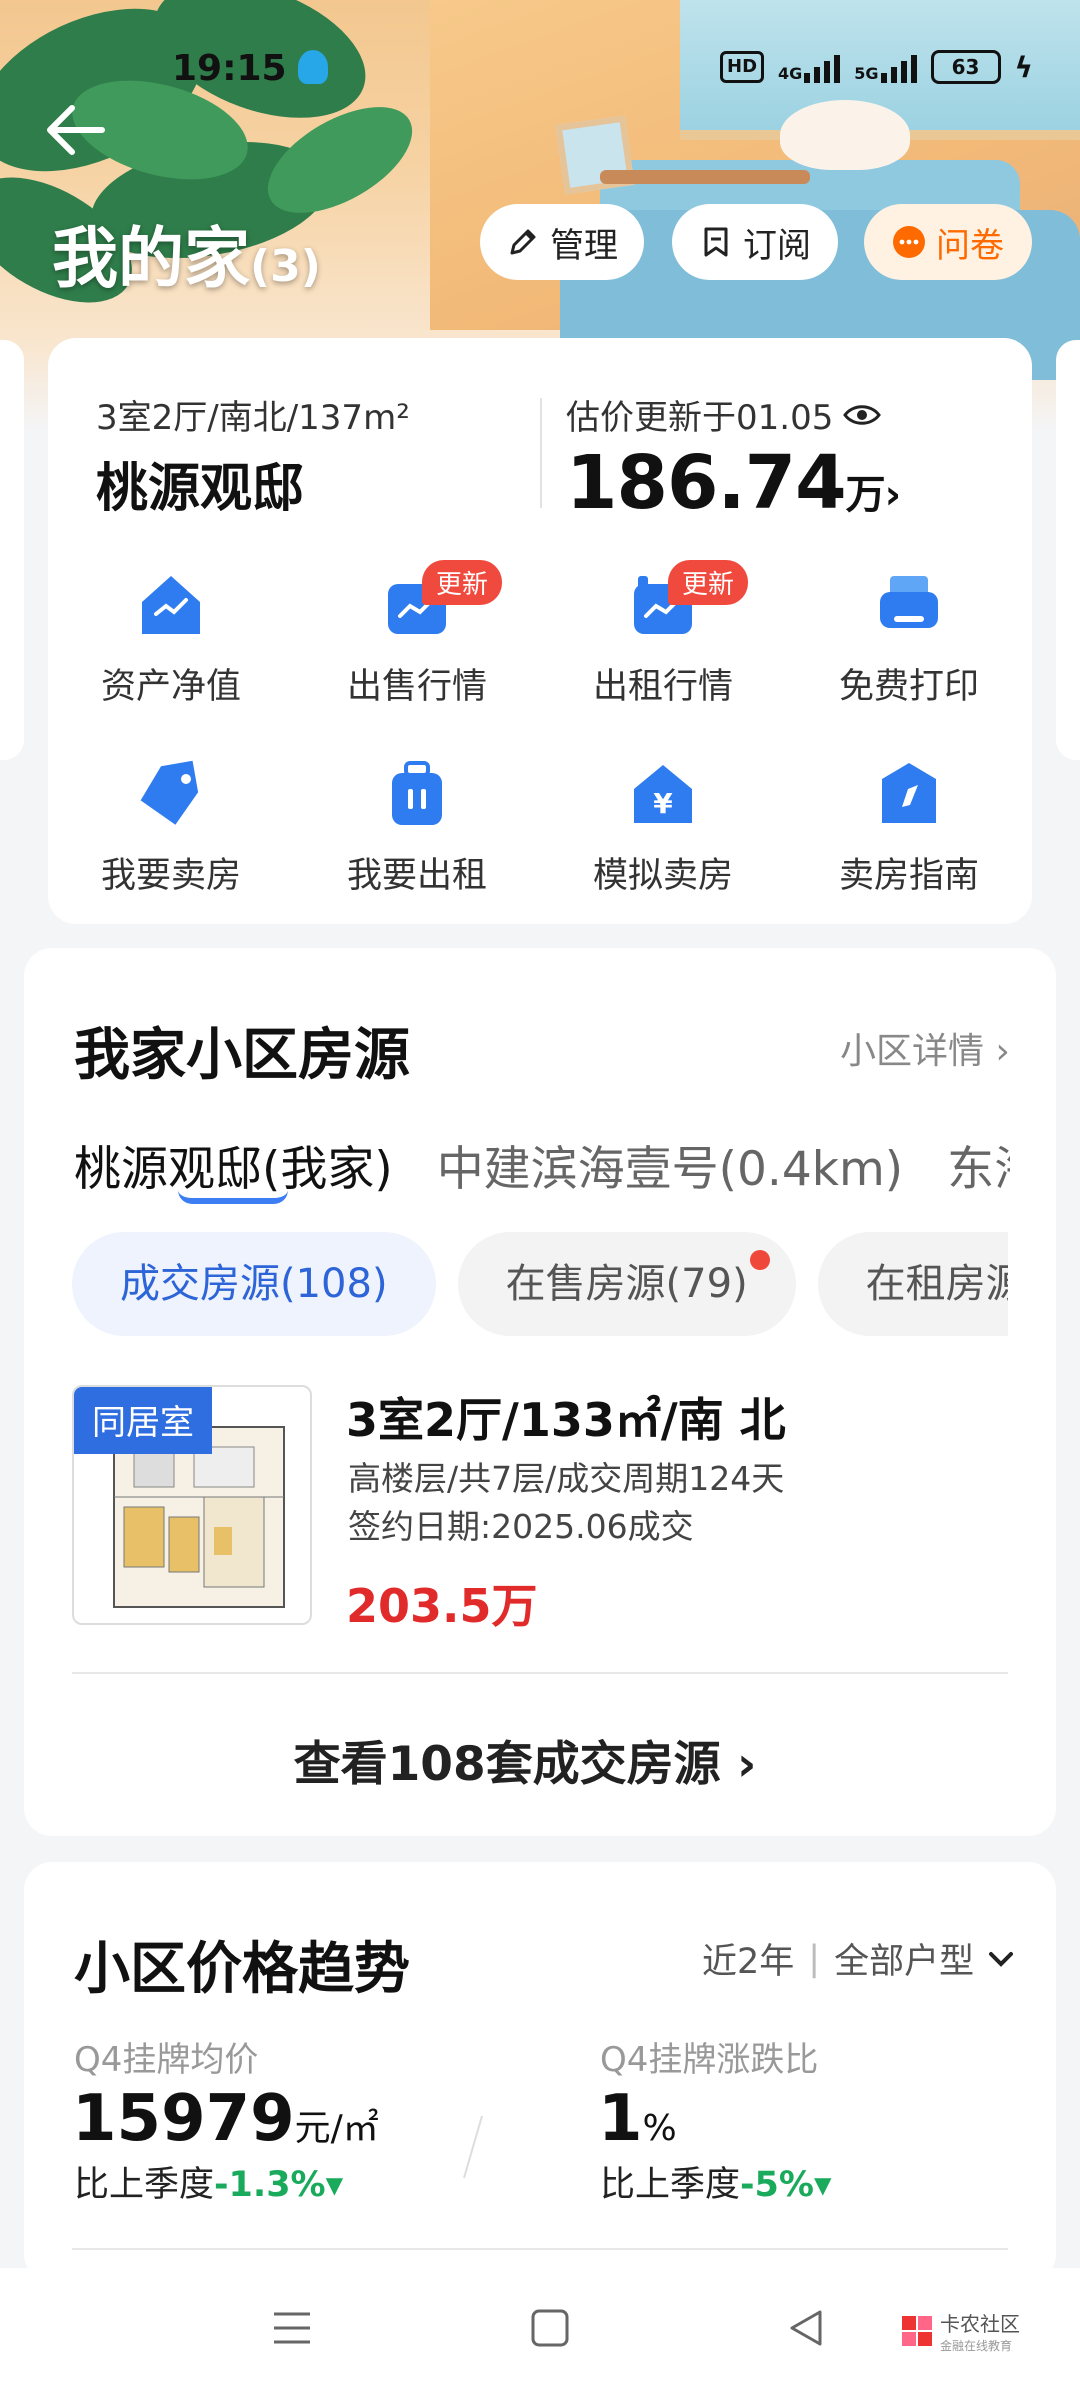 This screenshot has height=2400, width=1080. What do you see at coordinates (893, 495) in the screenshot?
I see `chevron-right-icon: ›` at bounding box center [893, 495].